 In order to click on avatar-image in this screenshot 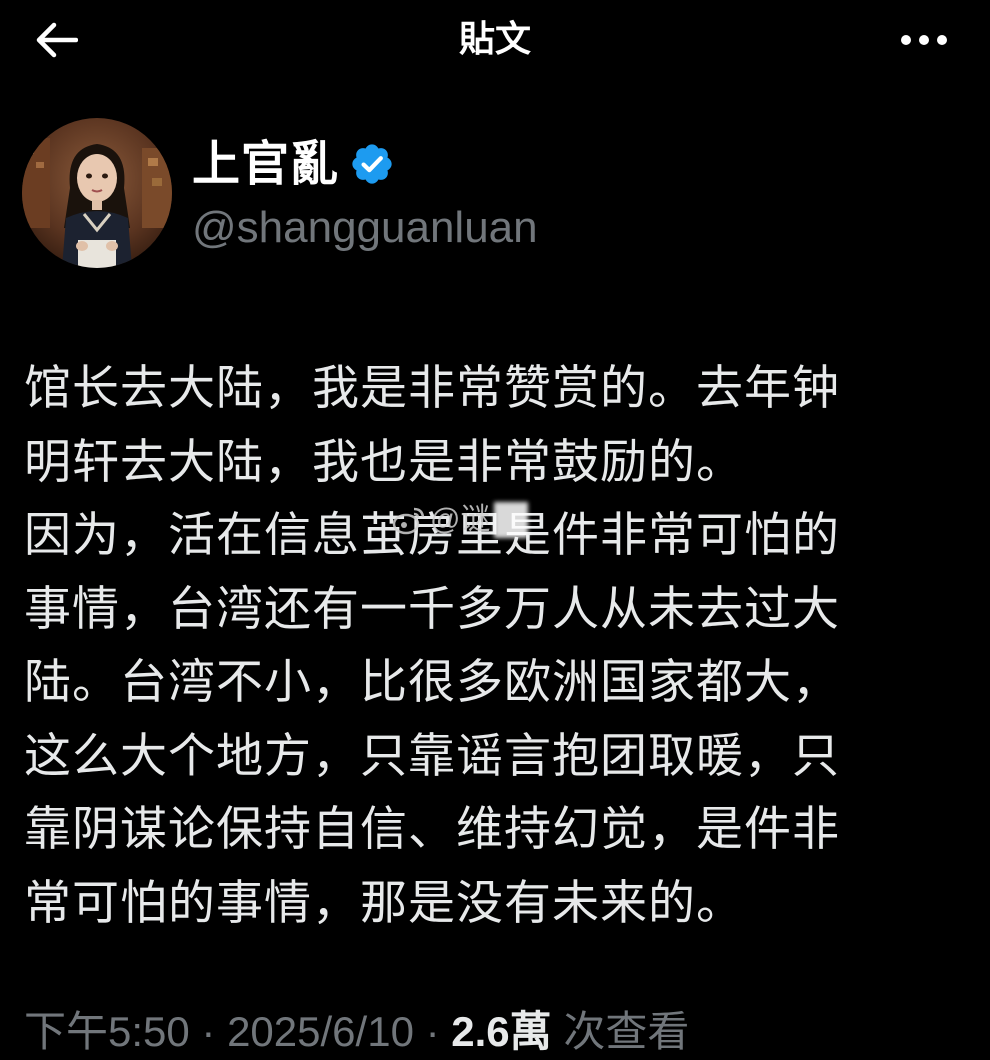, I will do `click(97, 193)`.